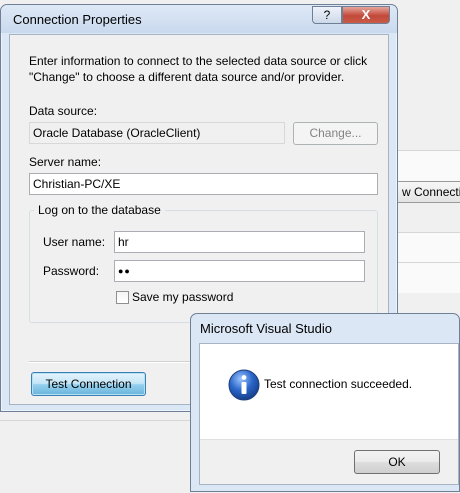  I want to click on password-label: Password:, so click(71, 271).